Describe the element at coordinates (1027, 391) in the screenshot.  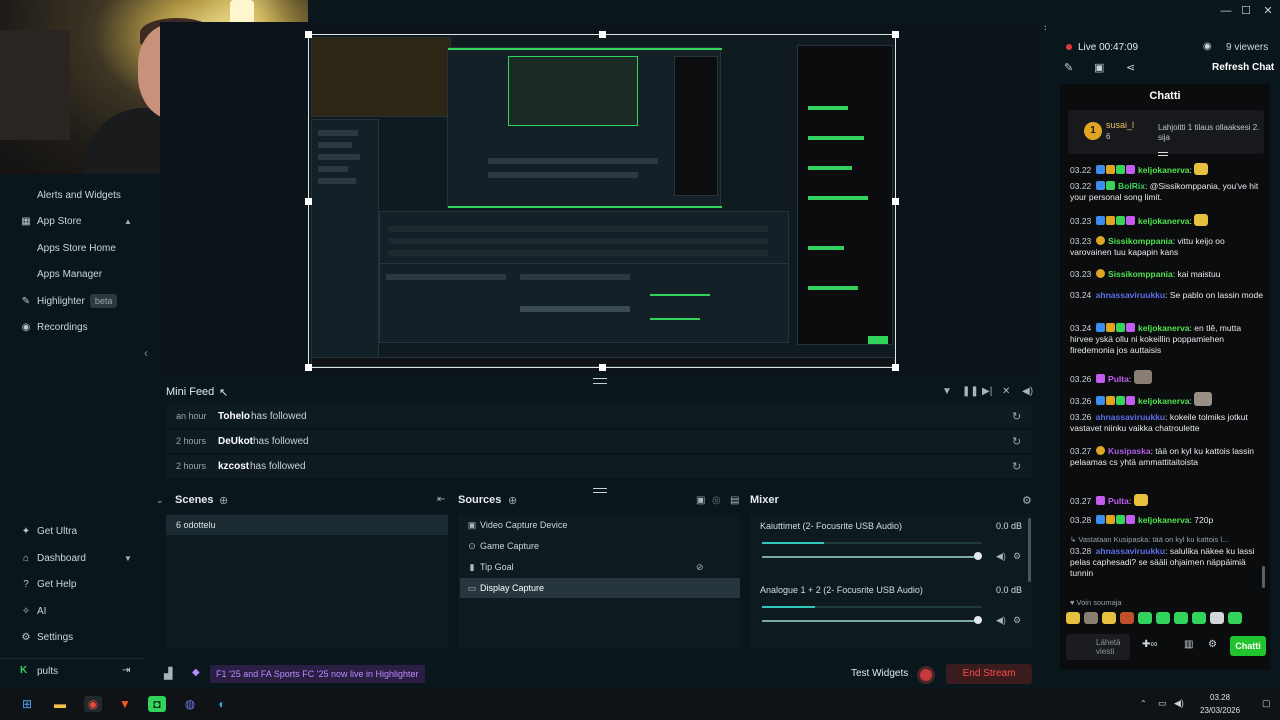
I see `volume-icon: ◀)` at that location.